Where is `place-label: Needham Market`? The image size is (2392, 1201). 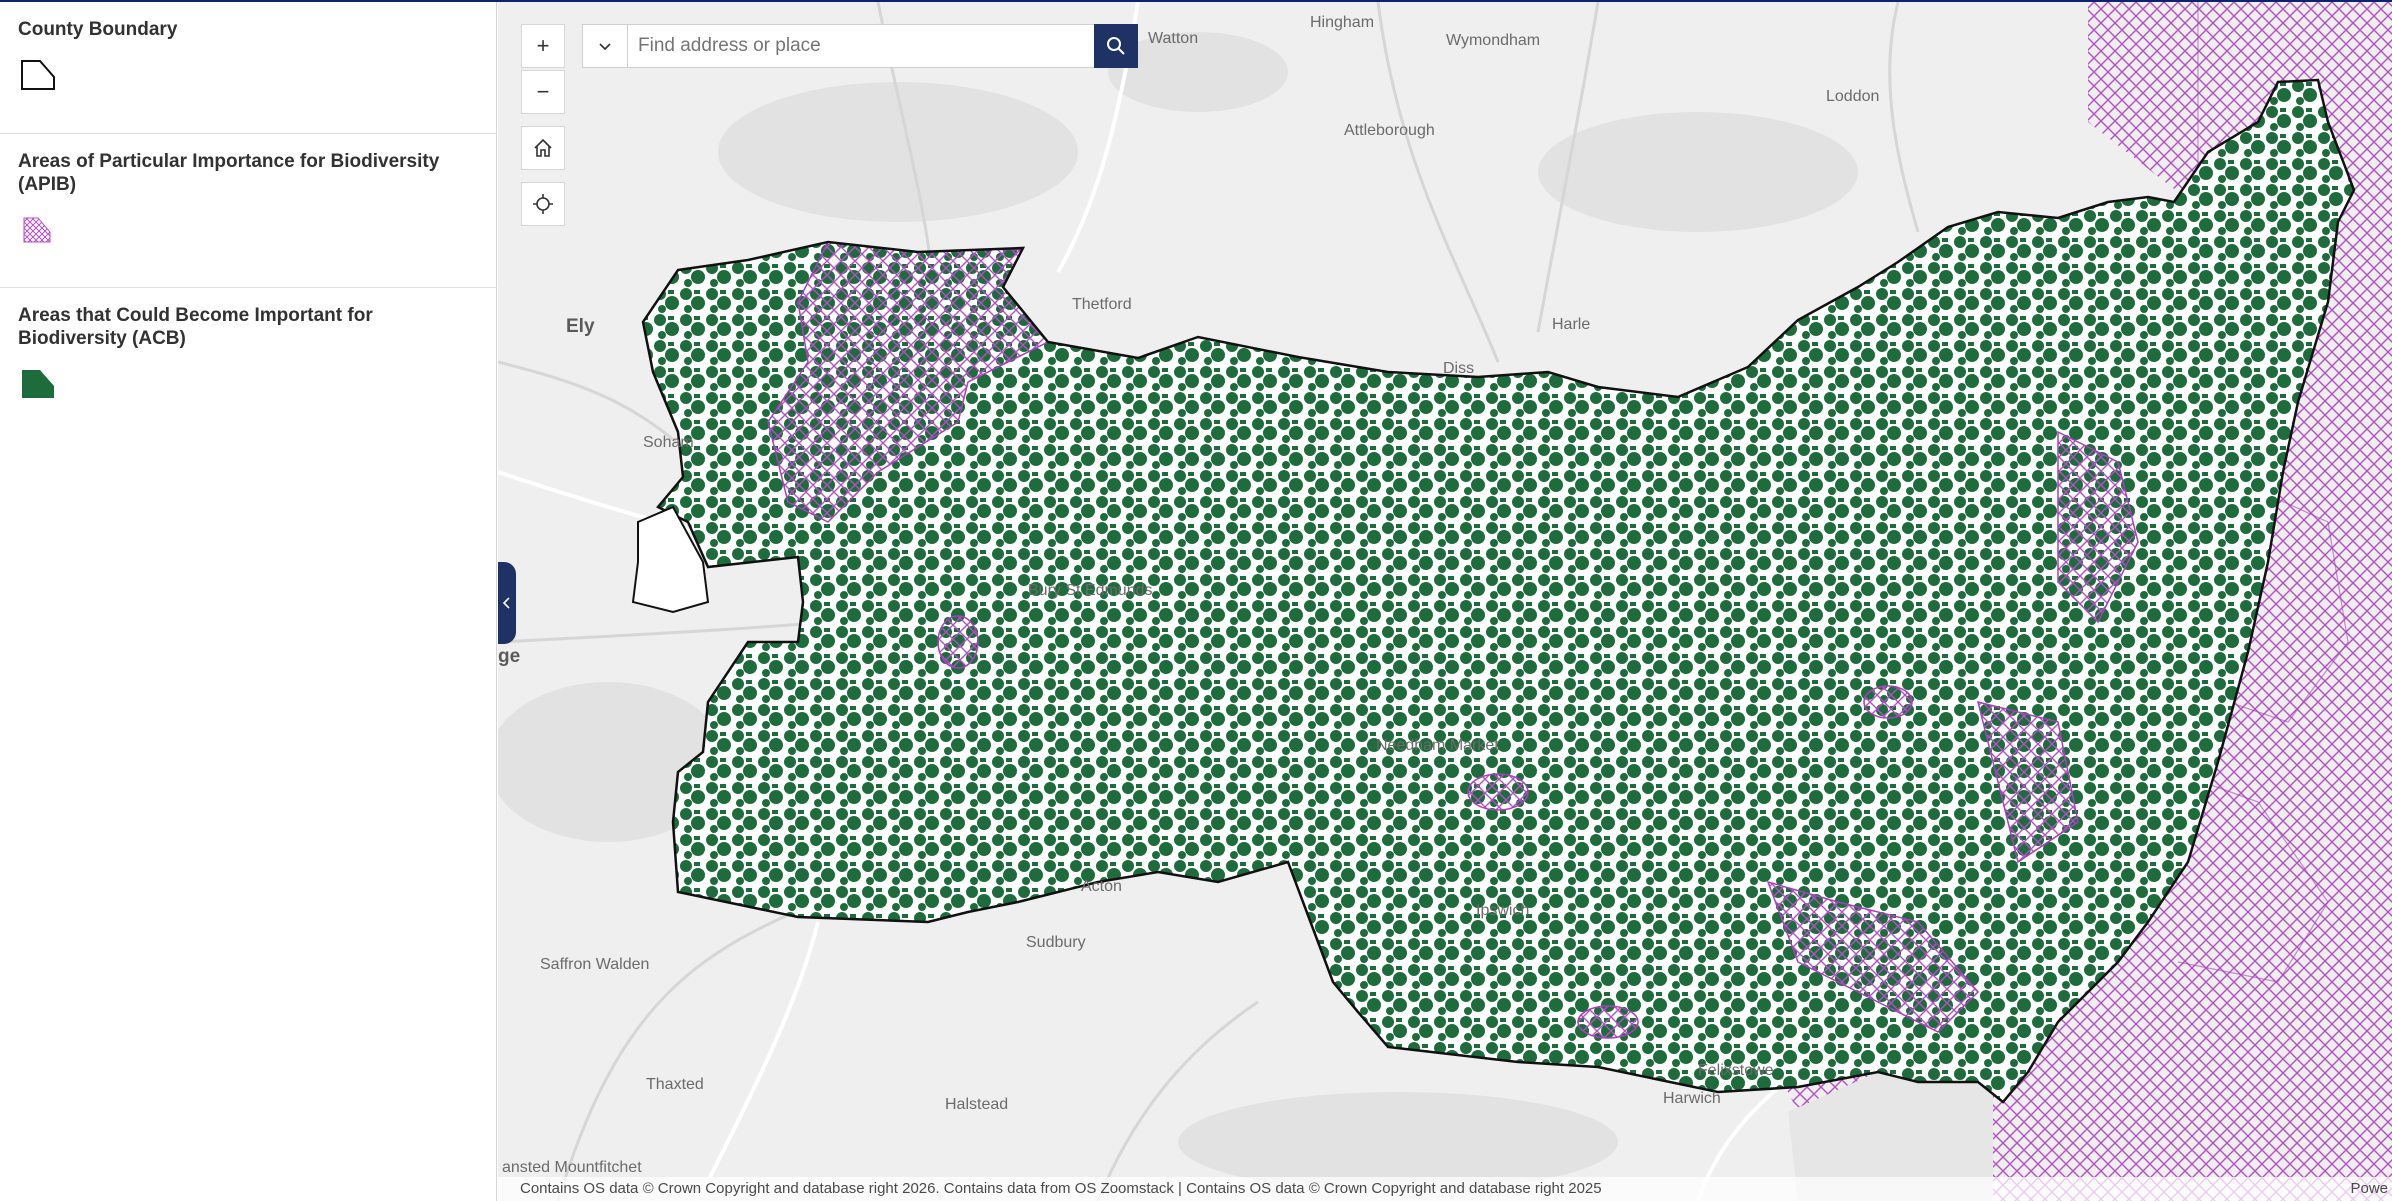 place-label: Needham Market is located at coordinates (1437, 745).